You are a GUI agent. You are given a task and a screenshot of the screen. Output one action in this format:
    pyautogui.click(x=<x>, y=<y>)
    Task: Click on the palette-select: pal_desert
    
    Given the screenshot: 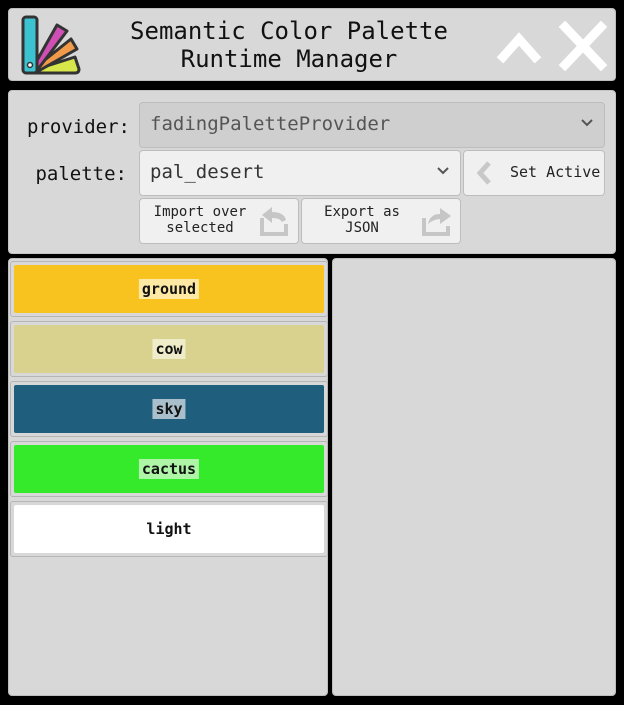 What is the action you would take?
    pyautogui.click(x=300, y=173)
    